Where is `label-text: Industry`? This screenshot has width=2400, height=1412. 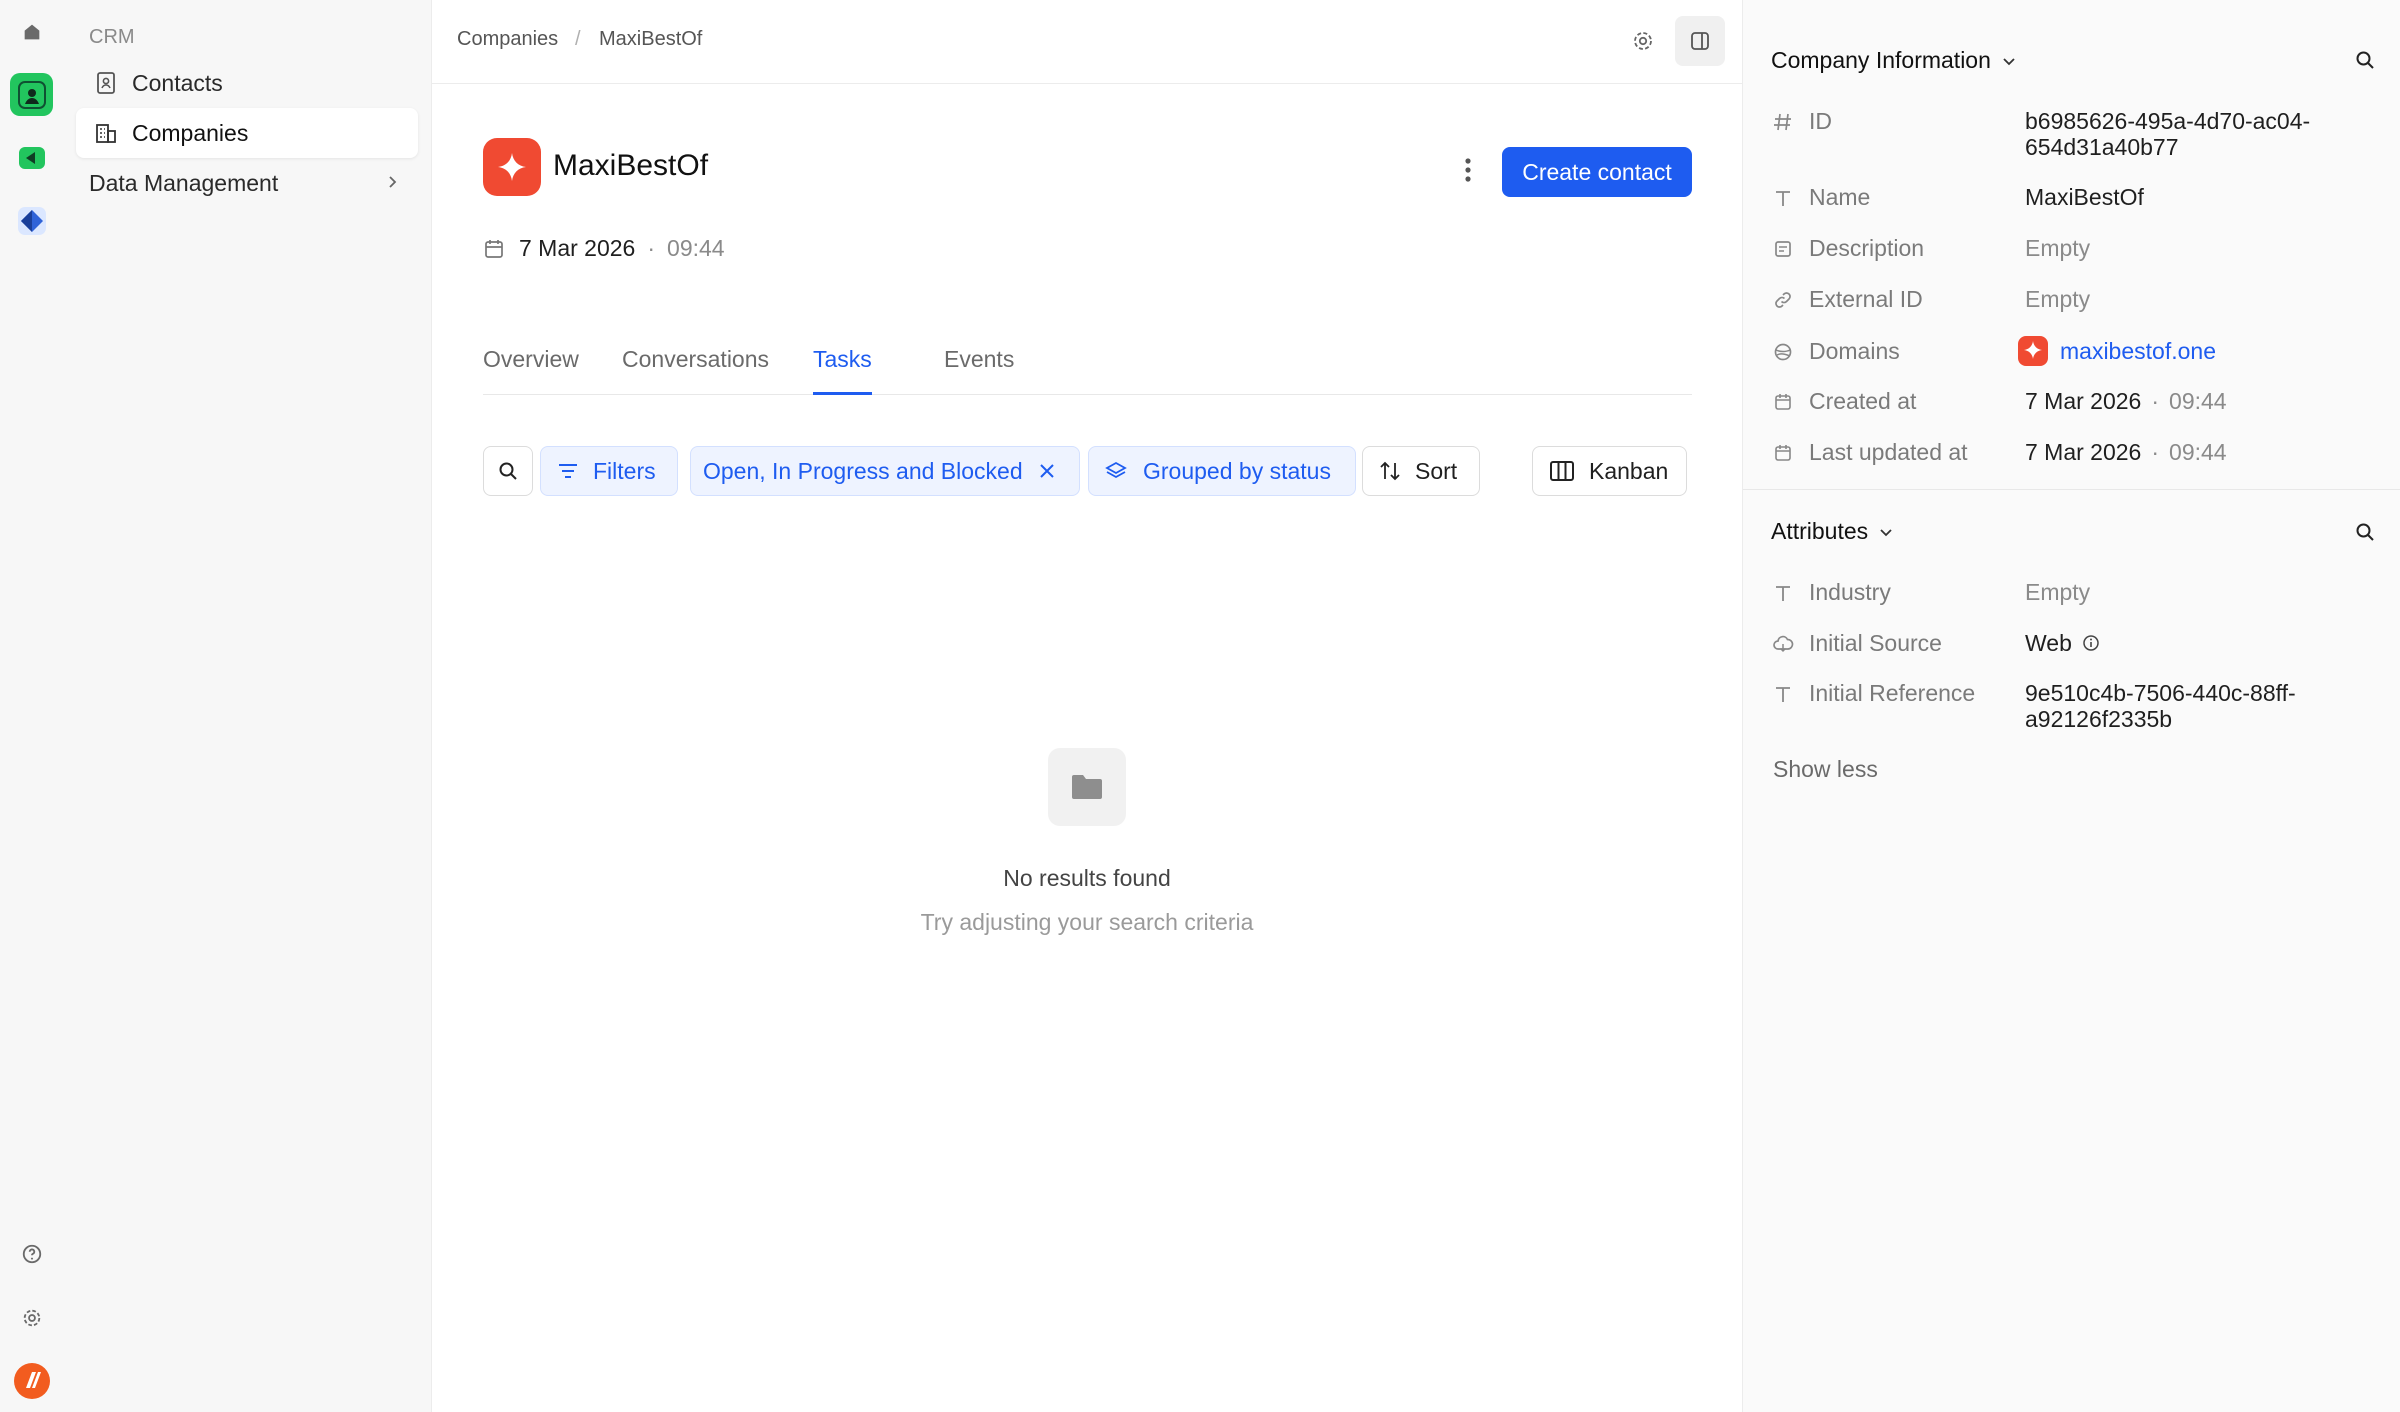 label-text: Industry is located at coordinates (1850, 592).